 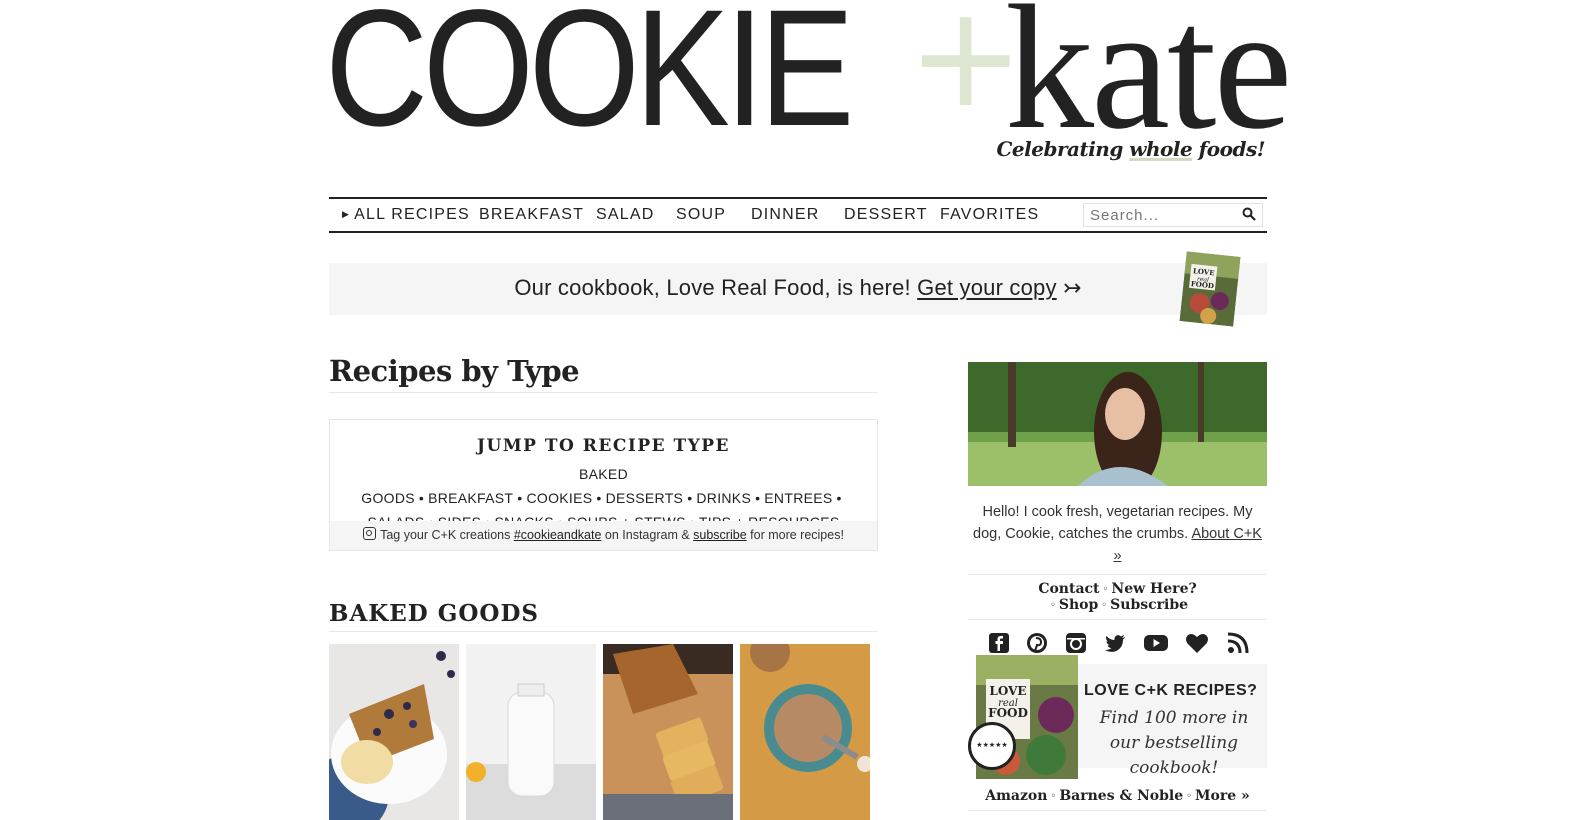 I want to click on jump-link-breakfast: BREAKFAST, so click(x=470, y=498).